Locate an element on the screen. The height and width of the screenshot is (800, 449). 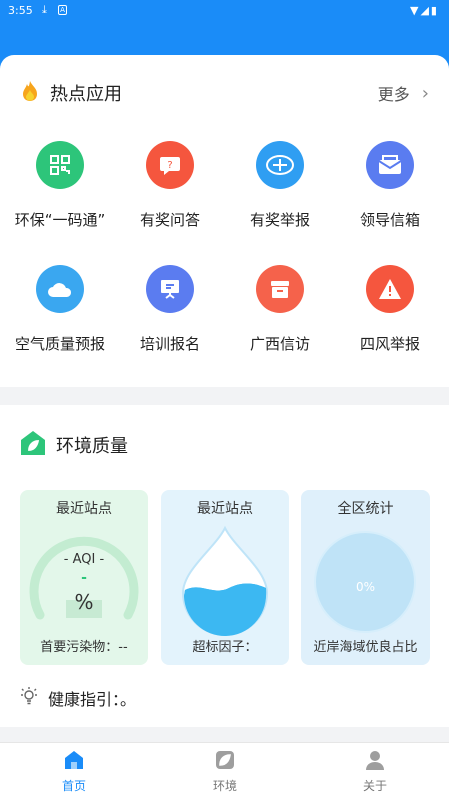
aqi-panel: 最近站点 - AQI - - % 首要污染物：-- is located at coordinates (84, 577).